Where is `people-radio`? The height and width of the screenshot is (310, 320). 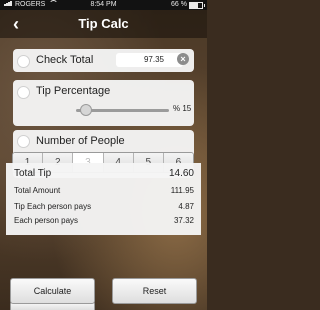 people-radio is located at coordinates (23, 141).